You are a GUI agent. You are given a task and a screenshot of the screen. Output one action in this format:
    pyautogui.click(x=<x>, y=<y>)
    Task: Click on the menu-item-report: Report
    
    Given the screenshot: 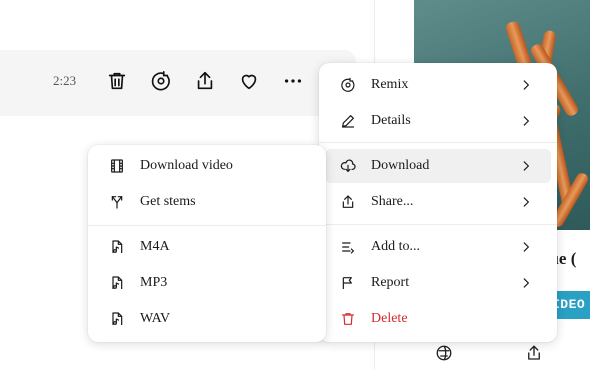 What is the action you would take?
    pyautogui.click(x=438, y=283)
    